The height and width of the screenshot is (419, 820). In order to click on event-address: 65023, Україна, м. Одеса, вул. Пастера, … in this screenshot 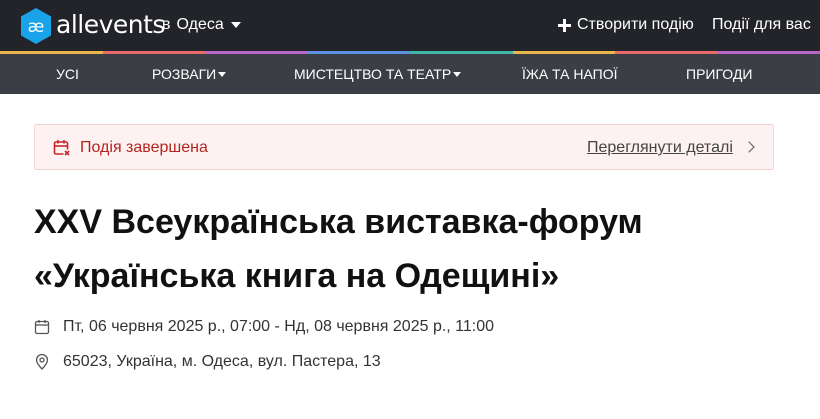, I will do `click(222, 362)`.